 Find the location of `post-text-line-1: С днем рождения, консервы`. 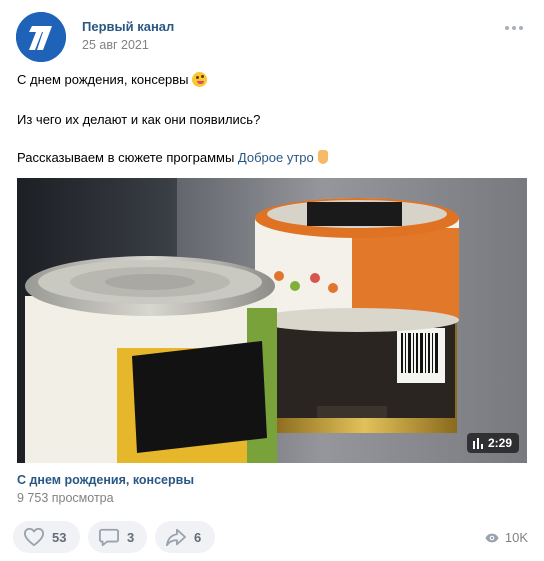

post-text-line-1: С днем рождения, консервы is located at coordinates (112, 79).